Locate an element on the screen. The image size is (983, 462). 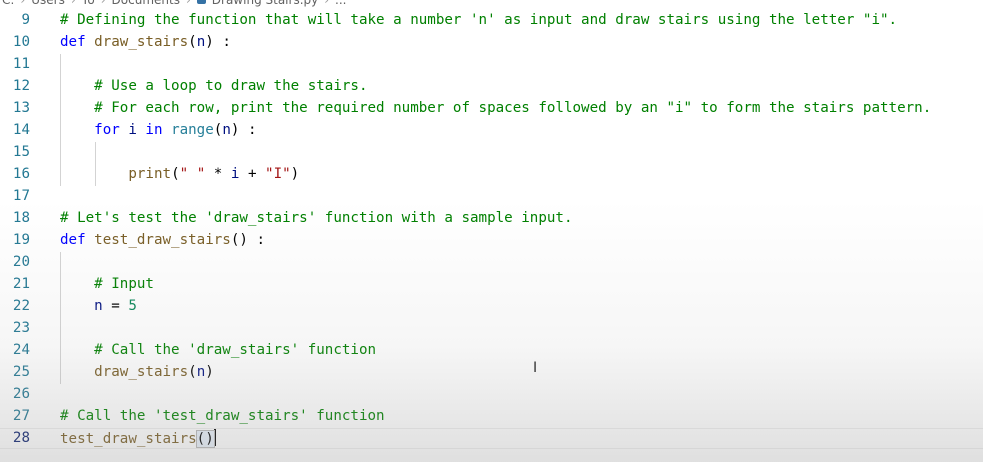
line-number: 17 is located at coordinates (21, 196).